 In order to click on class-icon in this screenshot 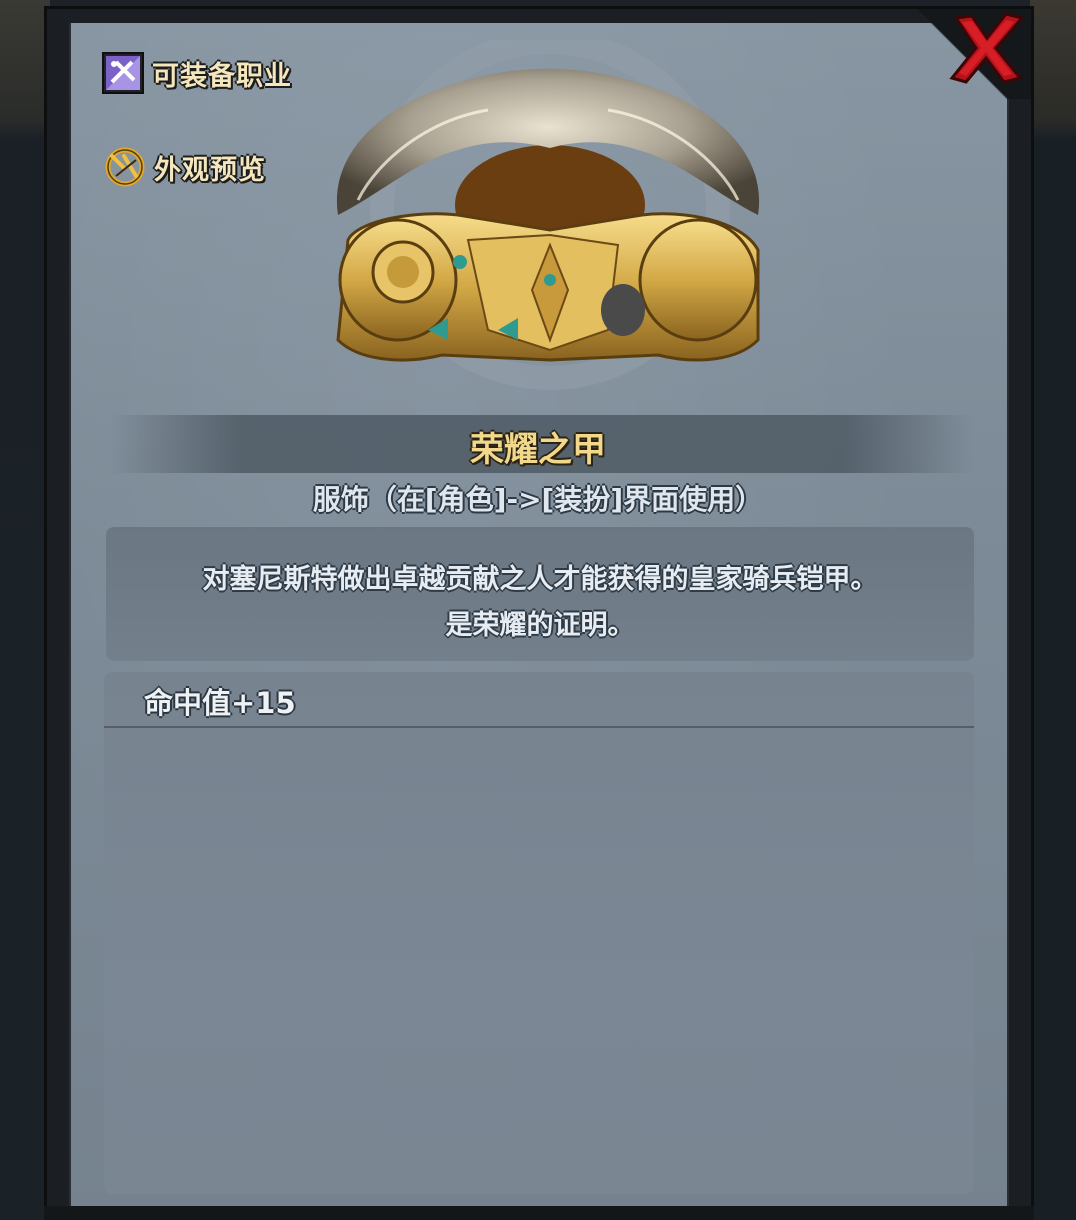, I will do `click(123, 73)`.